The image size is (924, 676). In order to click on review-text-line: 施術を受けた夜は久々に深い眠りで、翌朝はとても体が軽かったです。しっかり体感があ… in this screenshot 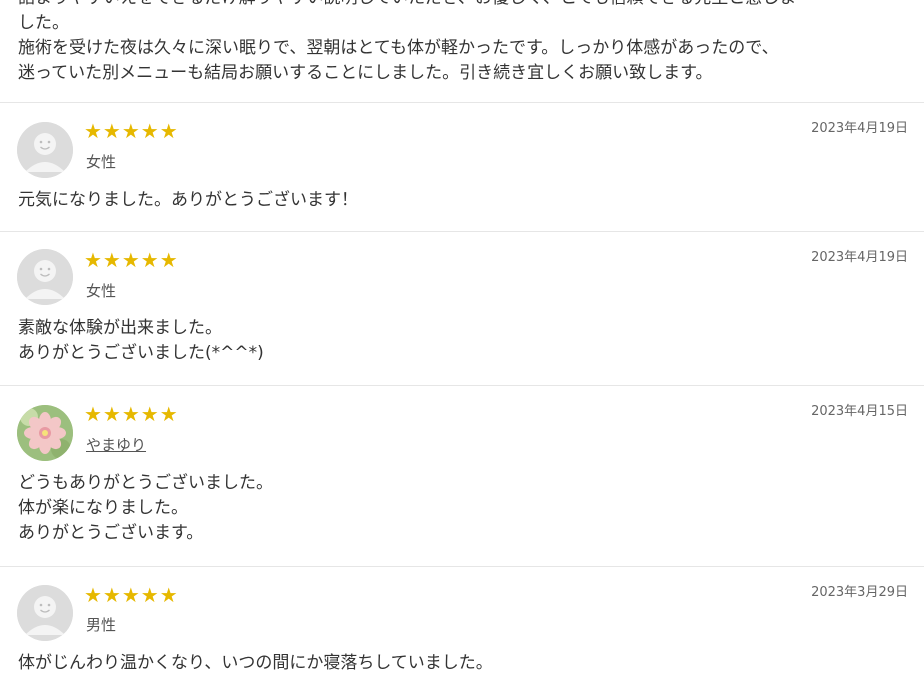, I will do `click(398, 48)`.